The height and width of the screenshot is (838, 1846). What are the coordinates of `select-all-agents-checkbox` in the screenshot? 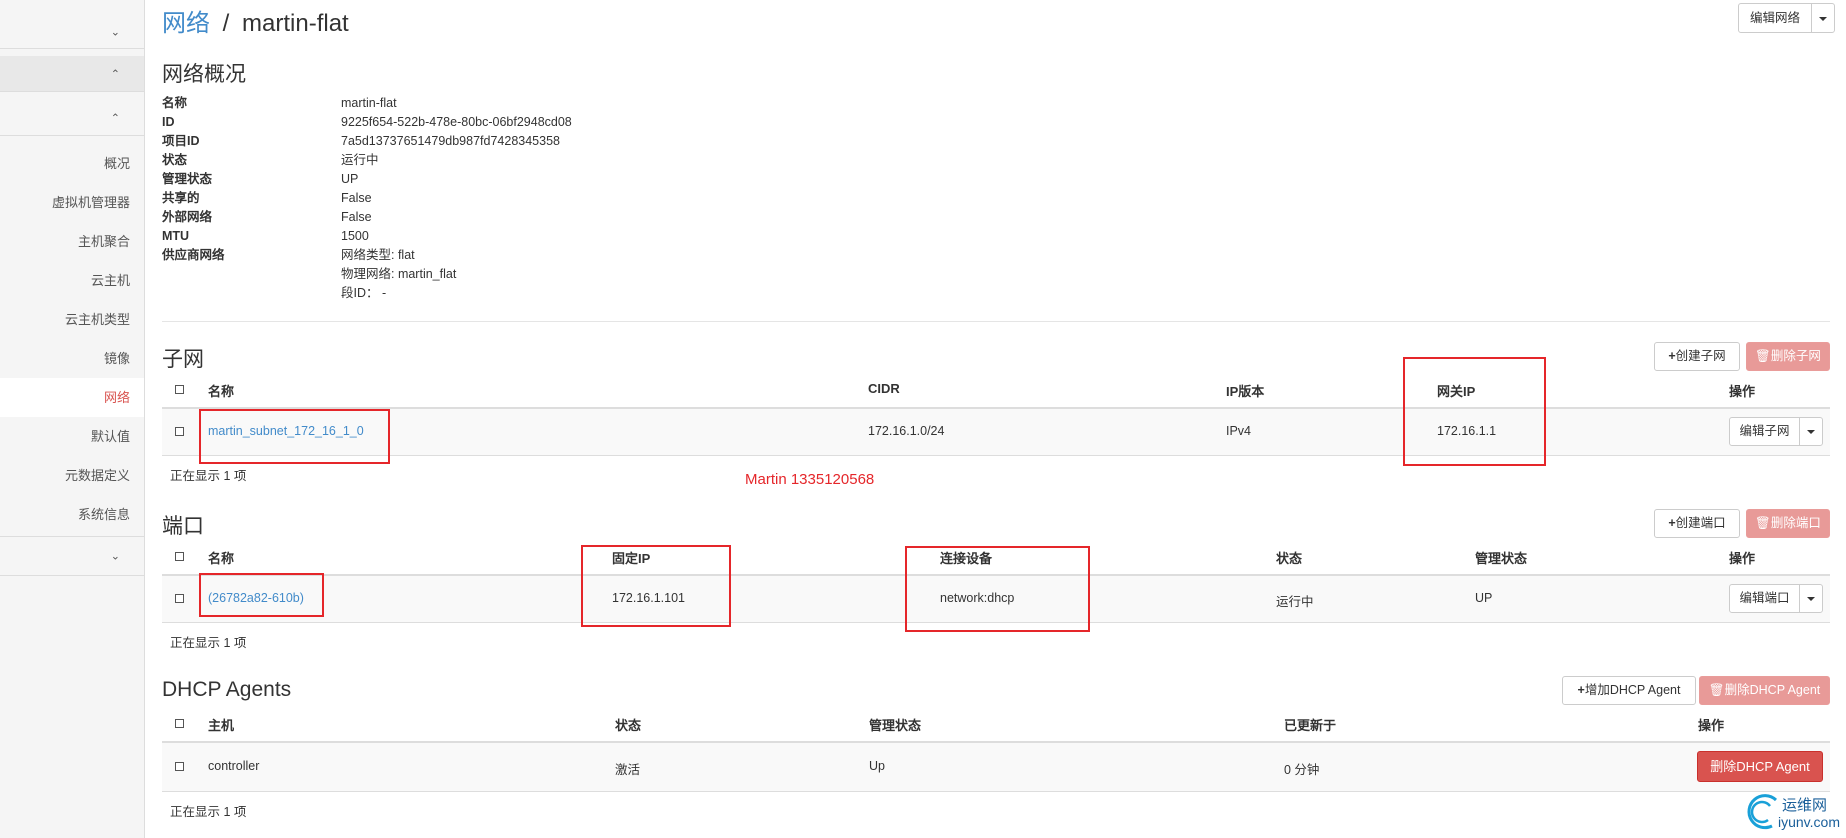 It's located at (179, 723).